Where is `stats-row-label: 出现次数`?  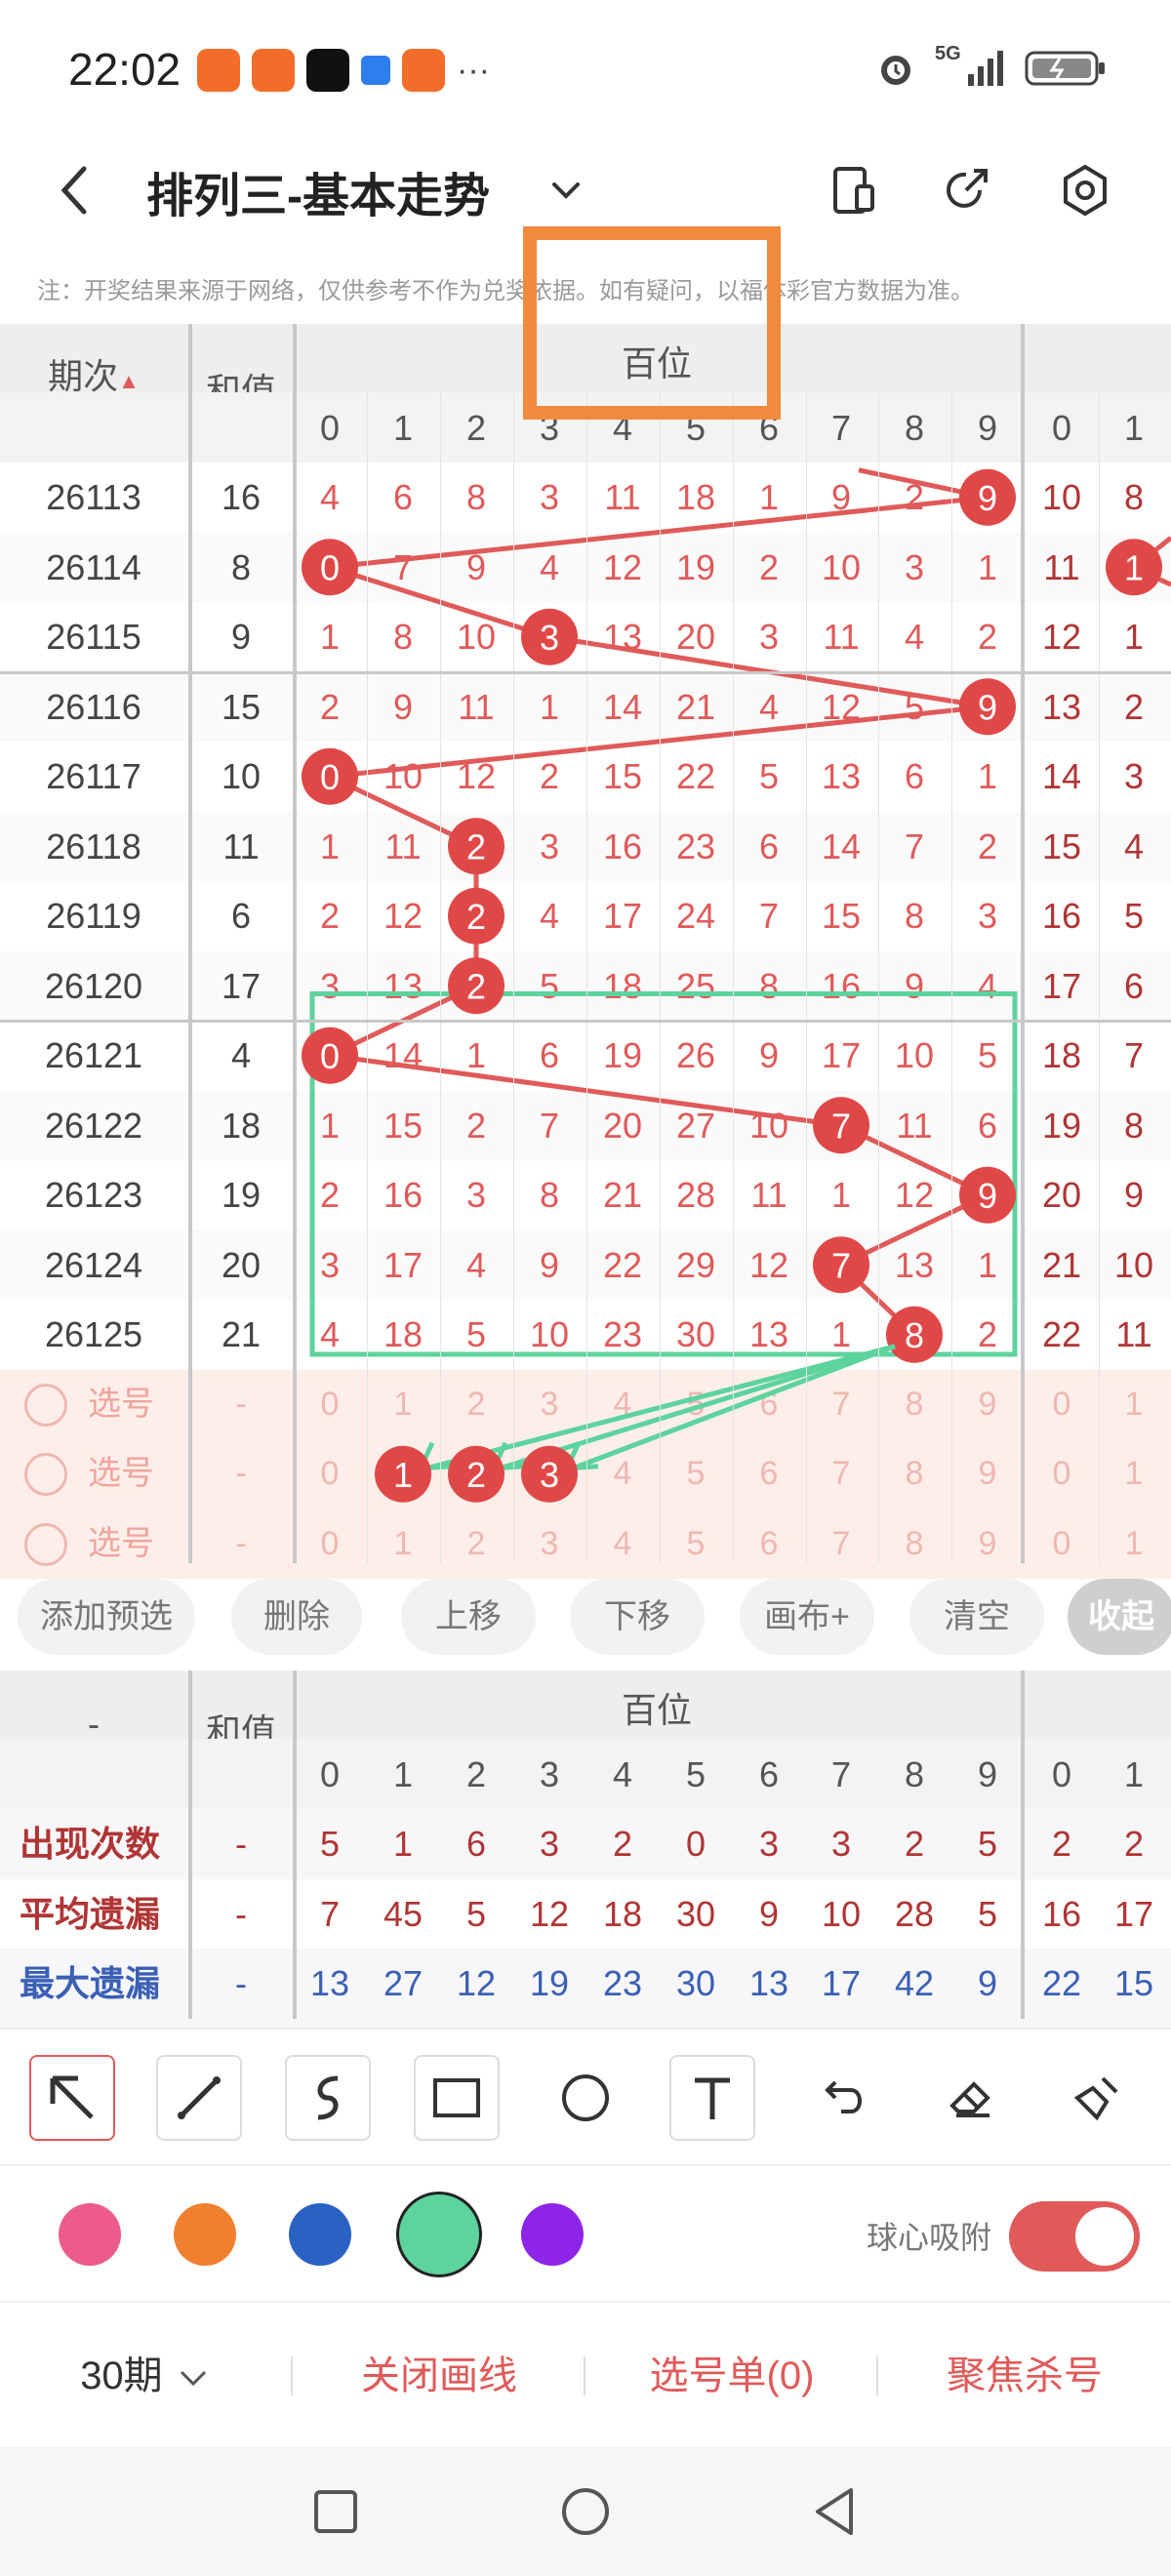
stats-row-label: 出现次数 is located at coordinates (90, 1844).